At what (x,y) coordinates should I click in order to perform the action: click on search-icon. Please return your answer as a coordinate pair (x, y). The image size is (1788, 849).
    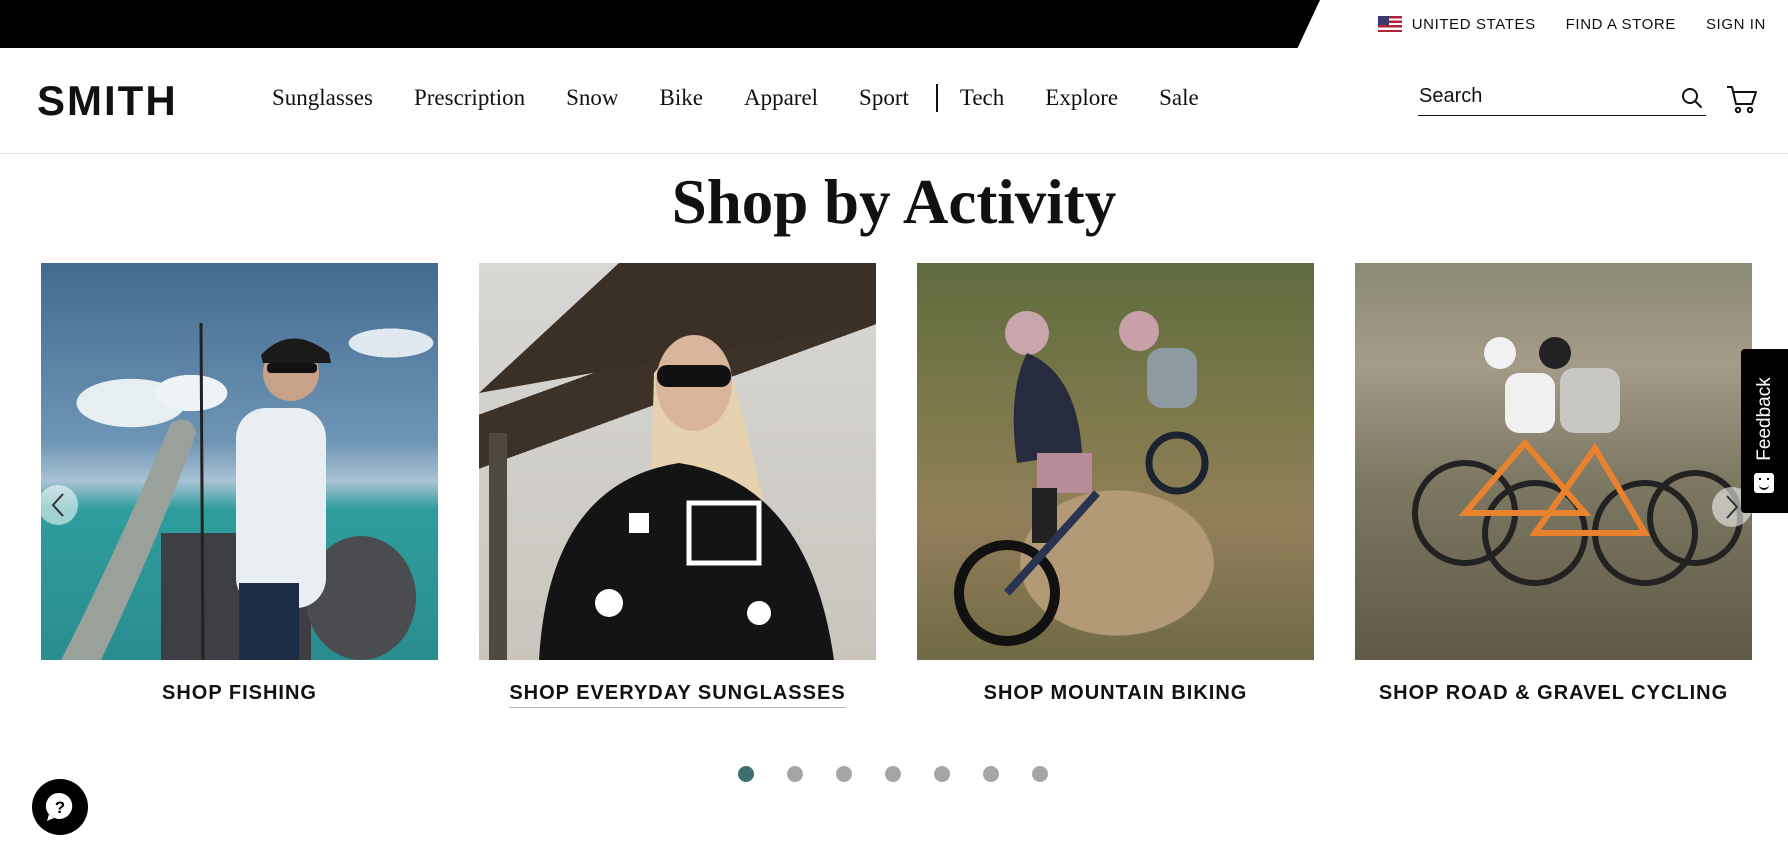
    Looking at the image, I should click on (1692, 98).